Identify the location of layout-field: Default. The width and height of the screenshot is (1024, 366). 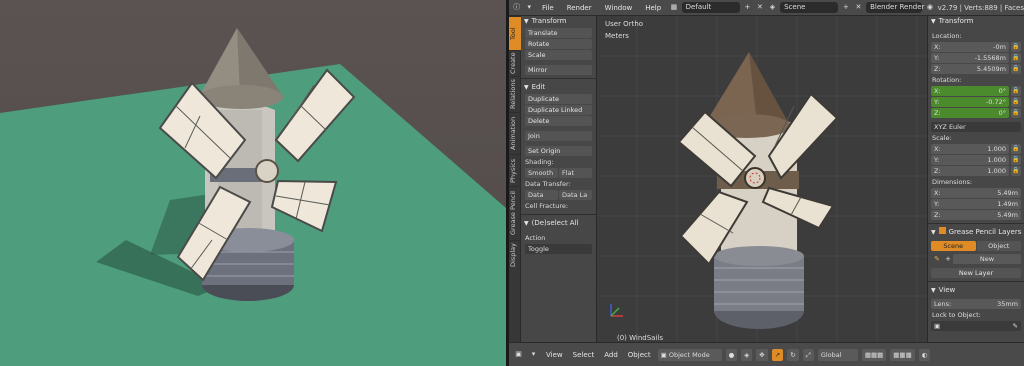
(710, 7).